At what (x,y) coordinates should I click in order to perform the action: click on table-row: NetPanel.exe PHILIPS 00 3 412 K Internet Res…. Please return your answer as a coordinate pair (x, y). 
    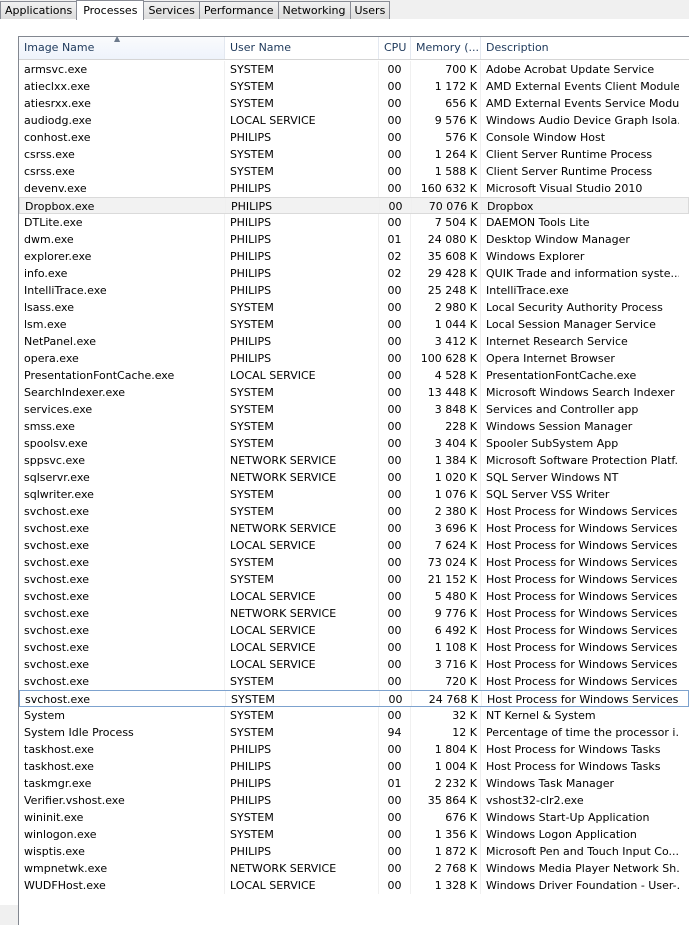
    Looking at the image, I should click on (354, 341).